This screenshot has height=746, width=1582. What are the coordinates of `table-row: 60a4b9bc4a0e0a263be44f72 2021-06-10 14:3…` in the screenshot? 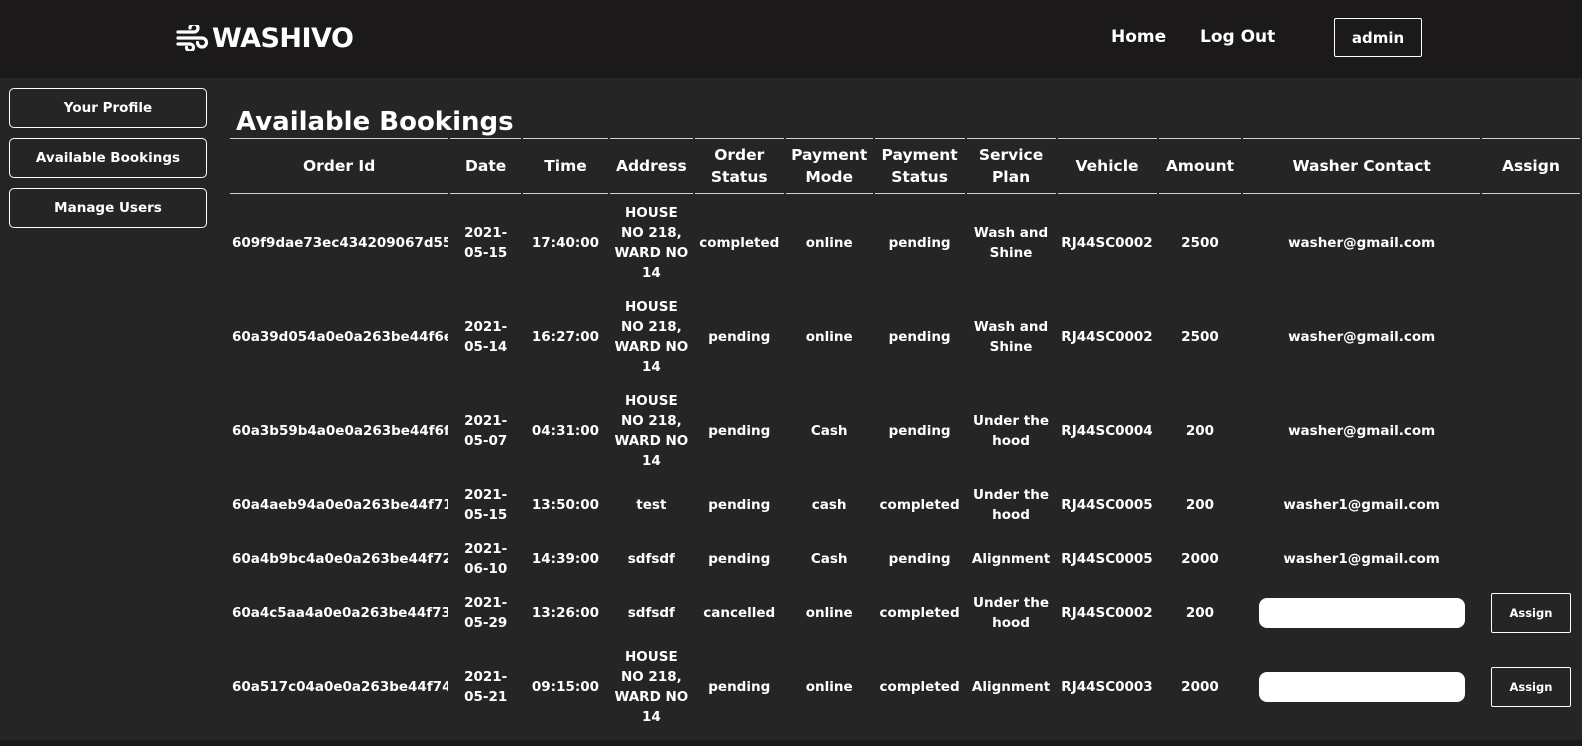 It's located at (905, 559).